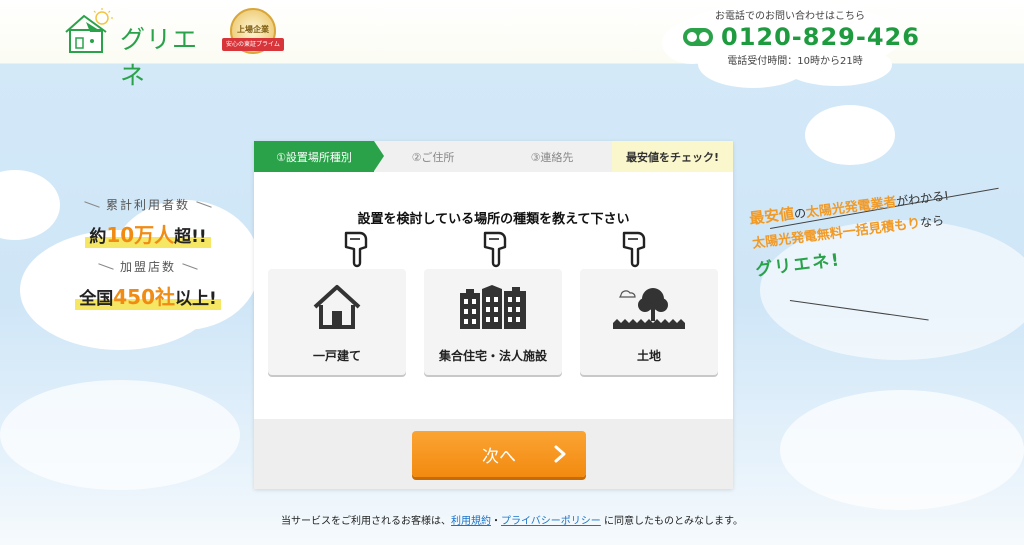 The image size is (1024, 545). Describe the element at coordinates (337, 307) in the screenshot. I see `house-icon` at that location.